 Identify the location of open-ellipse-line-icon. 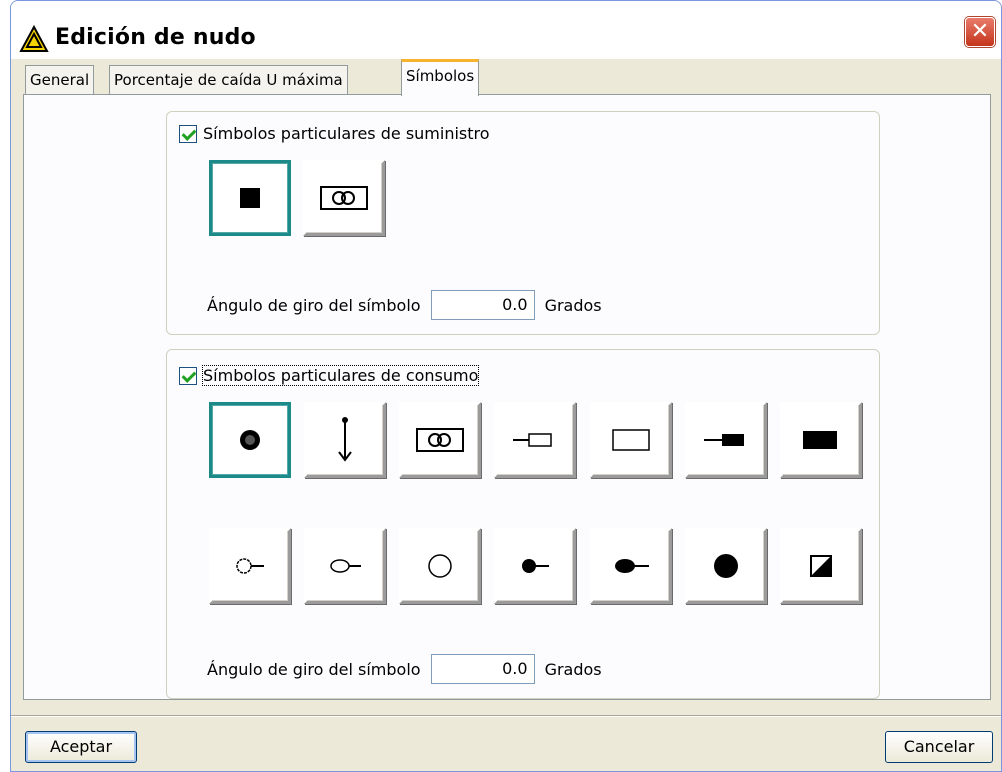
(345, 566).